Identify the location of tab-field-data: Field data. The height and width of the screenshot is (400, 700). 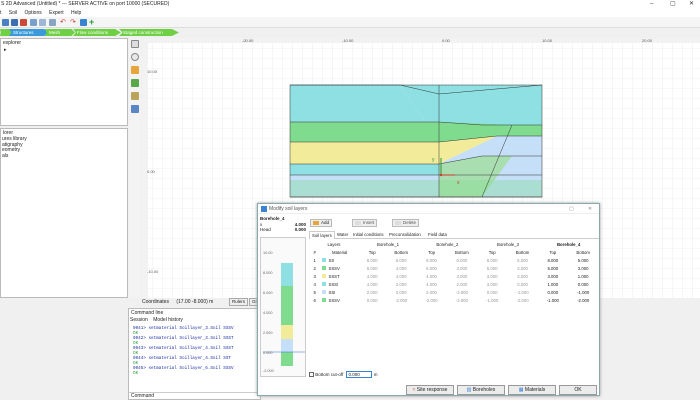
(437, 235).